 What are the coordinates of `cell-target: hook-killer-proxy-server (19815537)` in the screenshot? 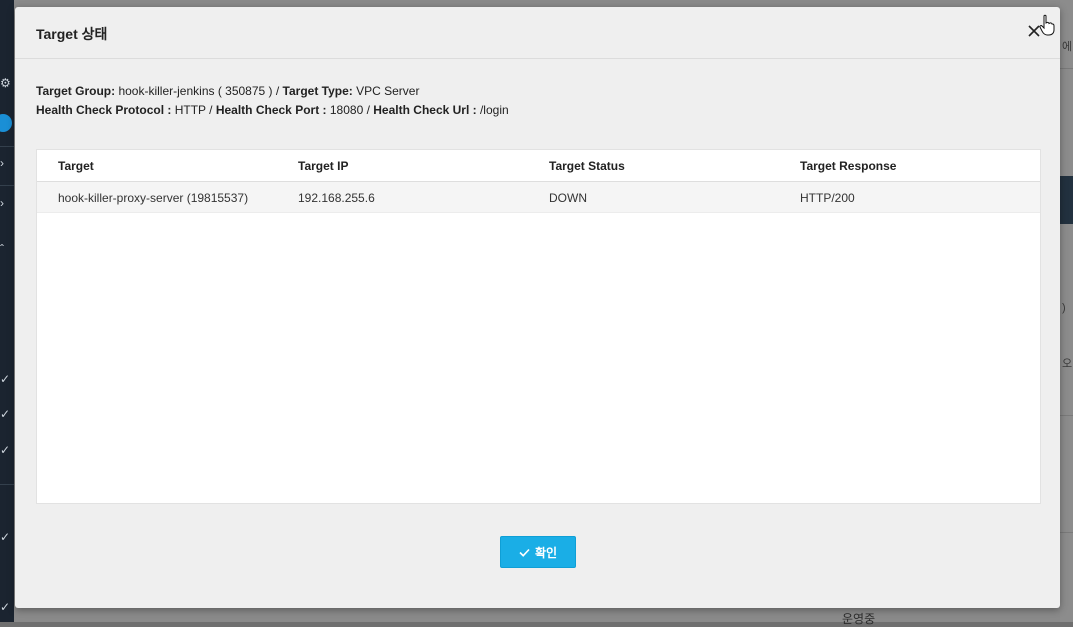 It's located at (153, 198).